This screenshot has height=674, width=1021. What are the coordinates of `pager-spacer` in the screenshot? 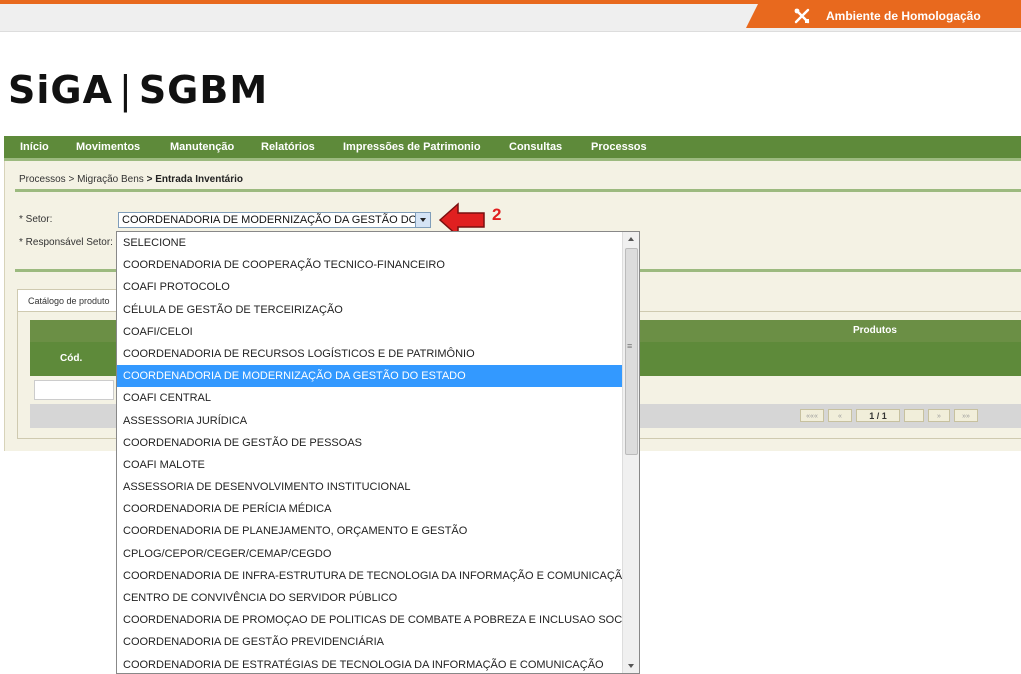 It's located at (914, 415).